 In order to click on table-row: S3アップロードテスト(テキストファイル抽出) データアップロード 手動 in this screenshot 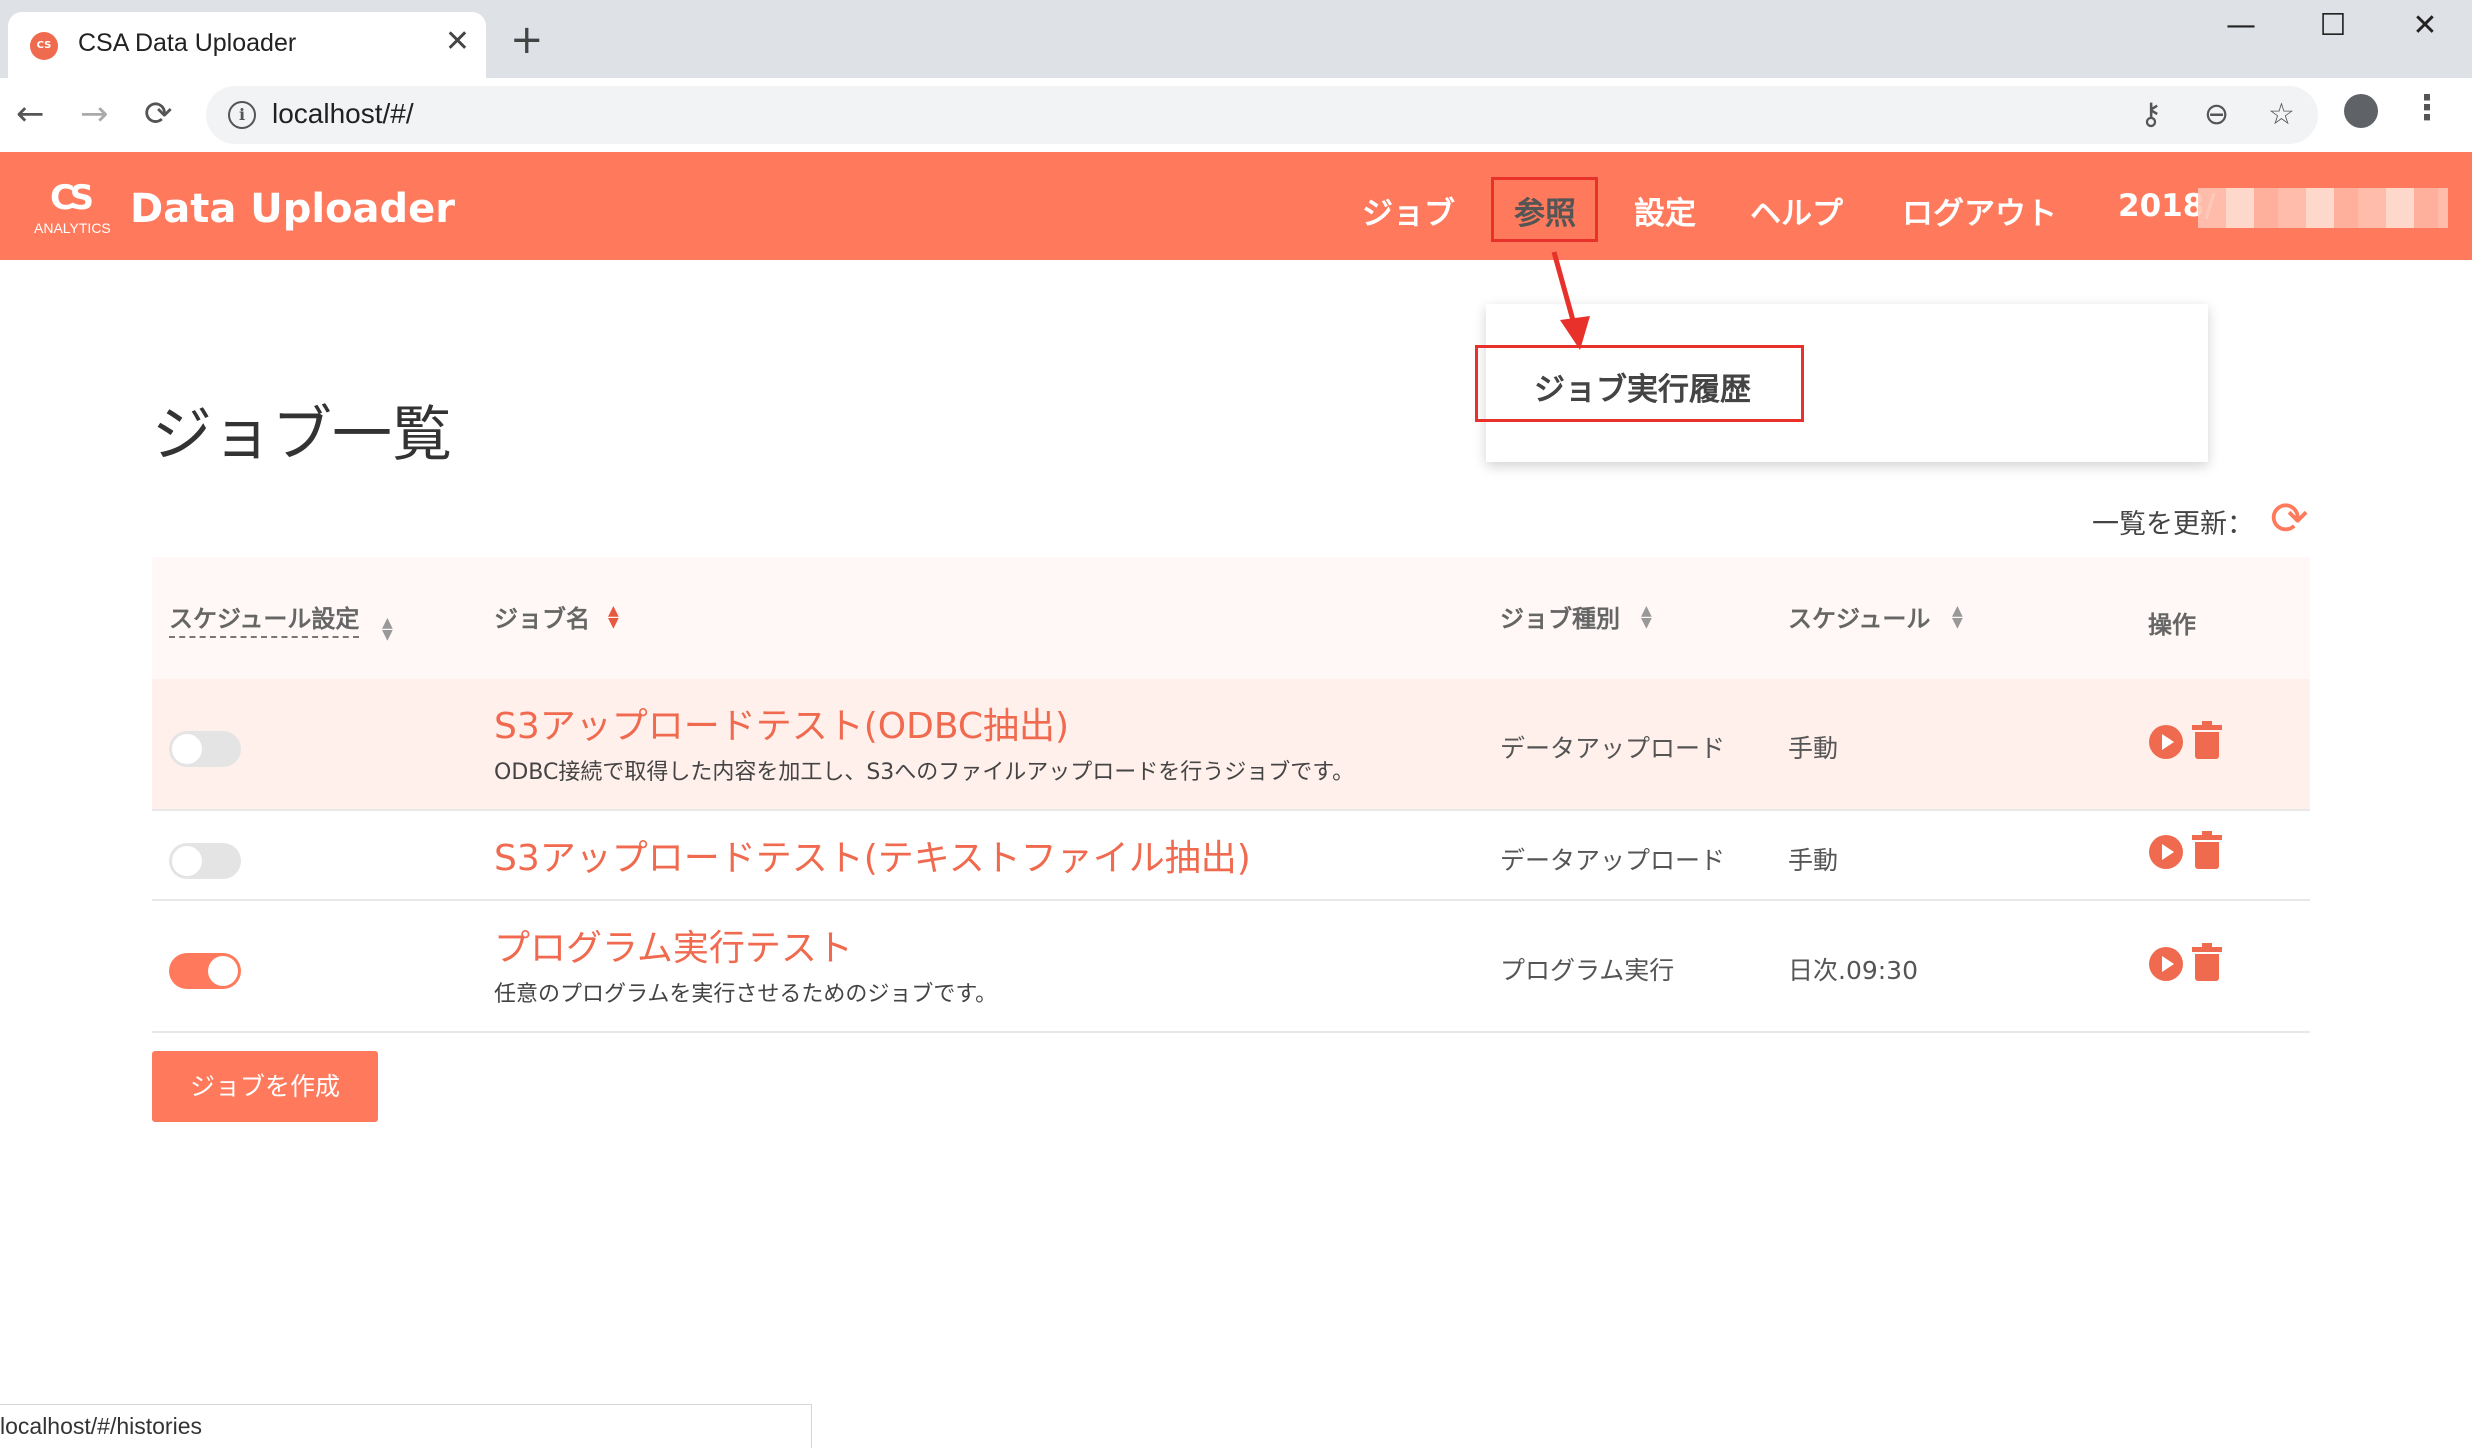, I will do `click(1231, 856)`.